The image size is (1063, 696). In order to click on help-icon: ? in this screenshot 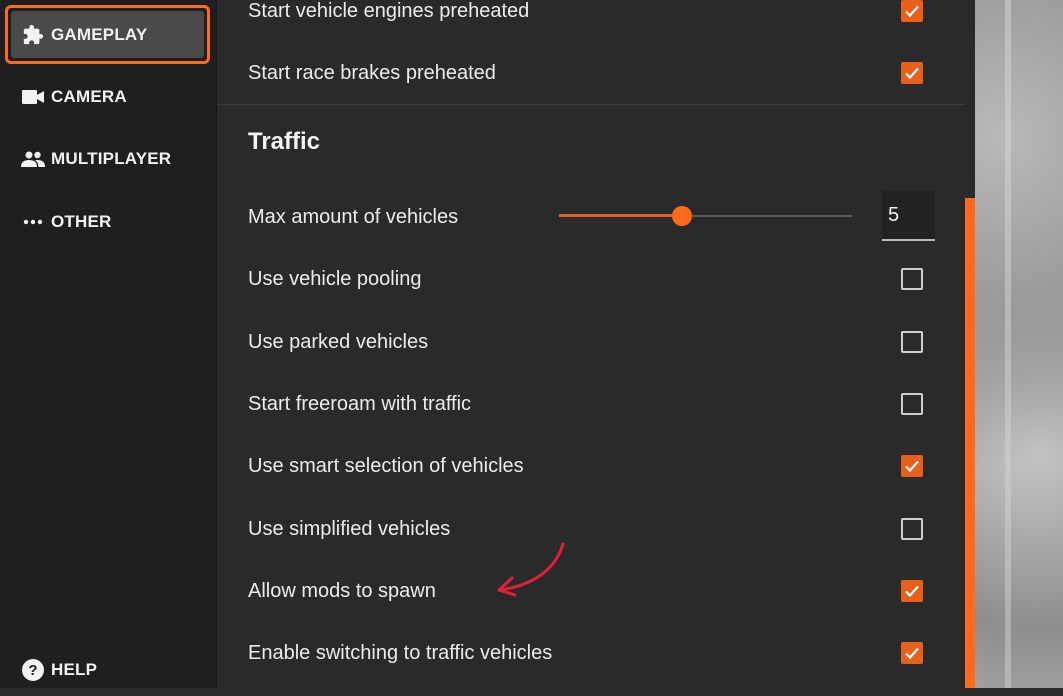, I will do `click(33, 670)`.